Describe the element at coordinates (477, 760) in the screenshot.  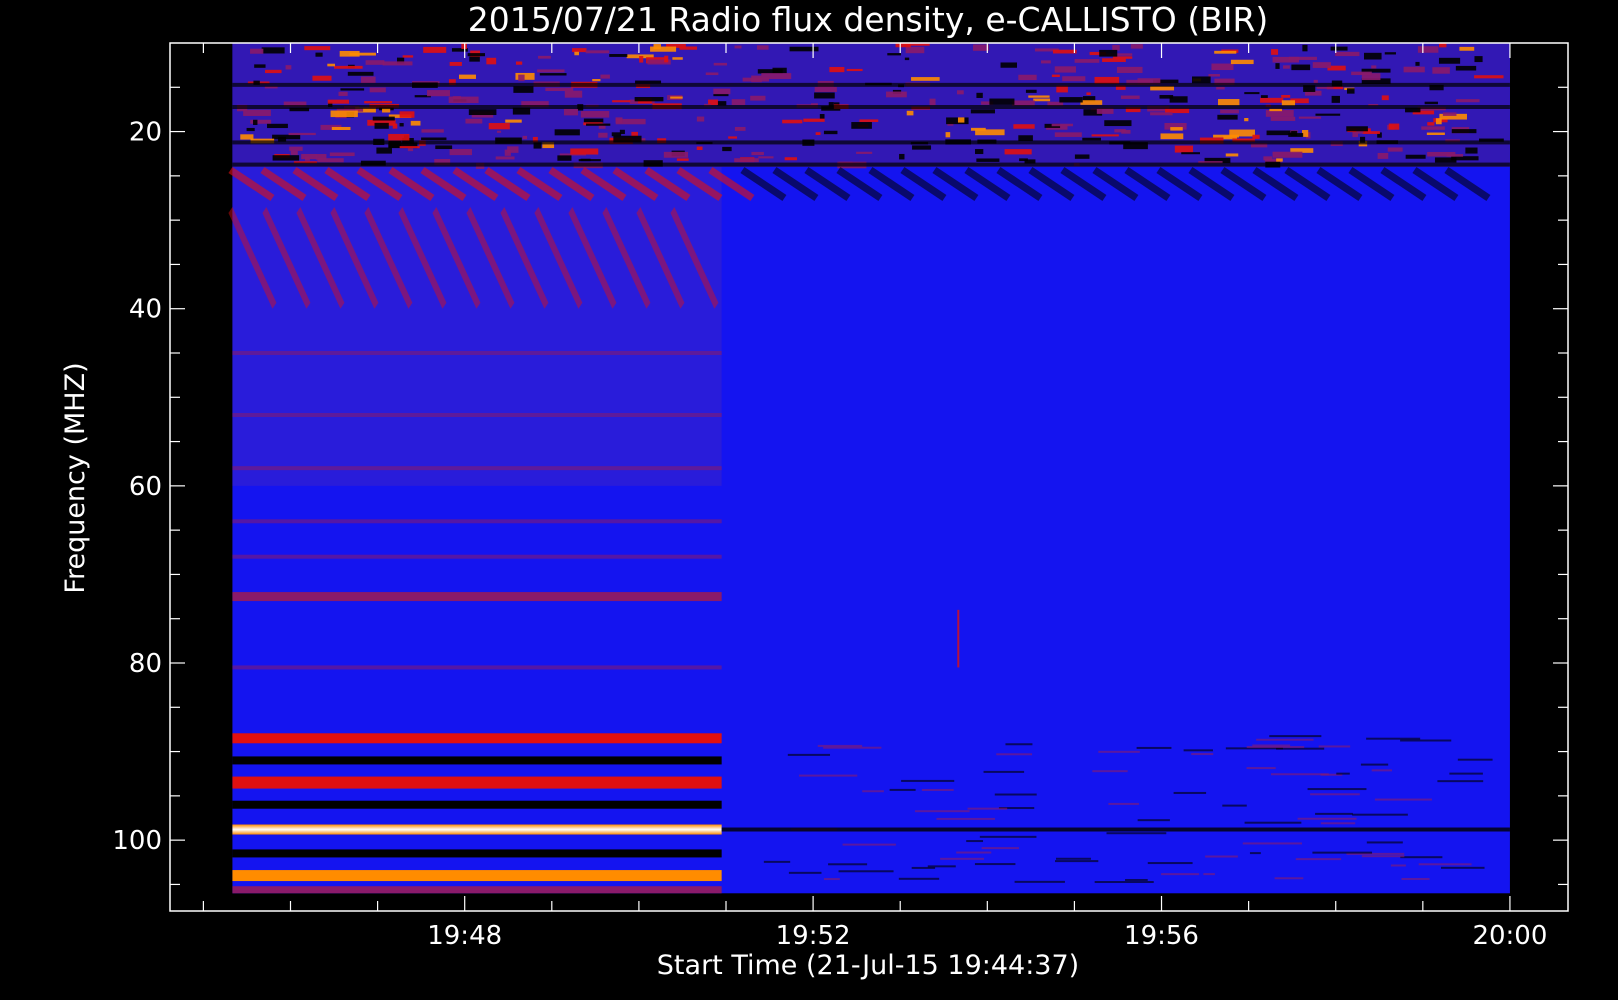
I see `dark-separator` at that location.